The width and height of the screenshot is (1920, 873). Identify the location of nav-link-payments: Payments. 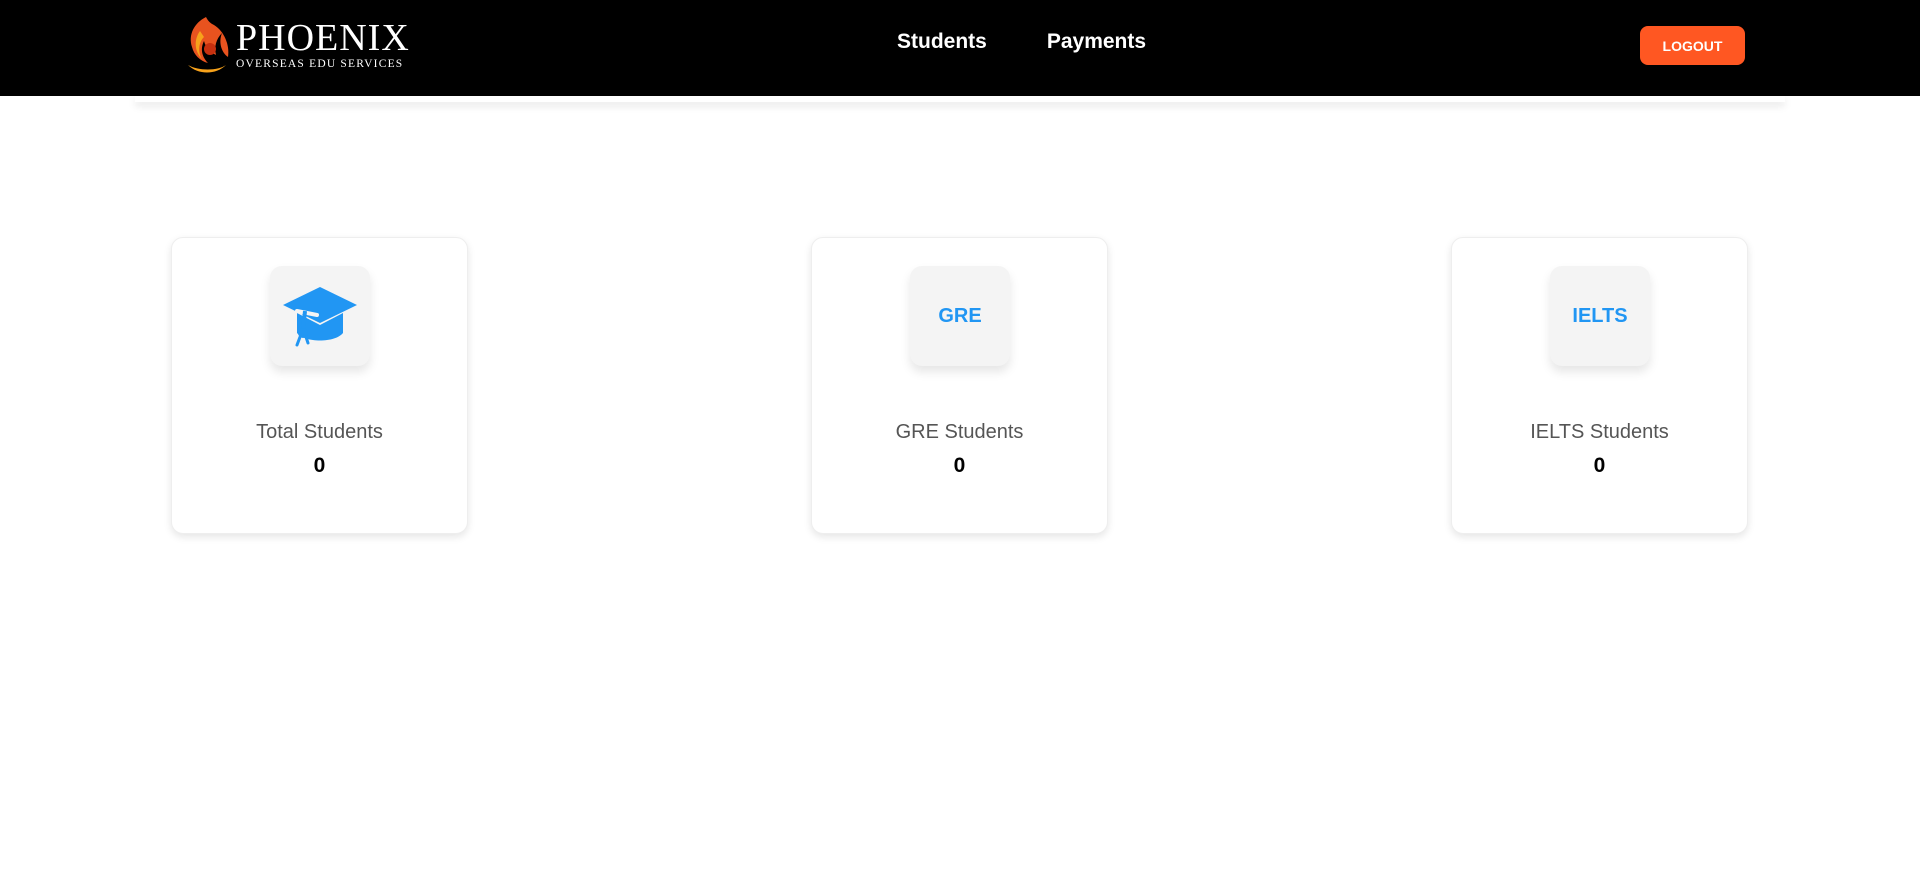
(1096, 42).